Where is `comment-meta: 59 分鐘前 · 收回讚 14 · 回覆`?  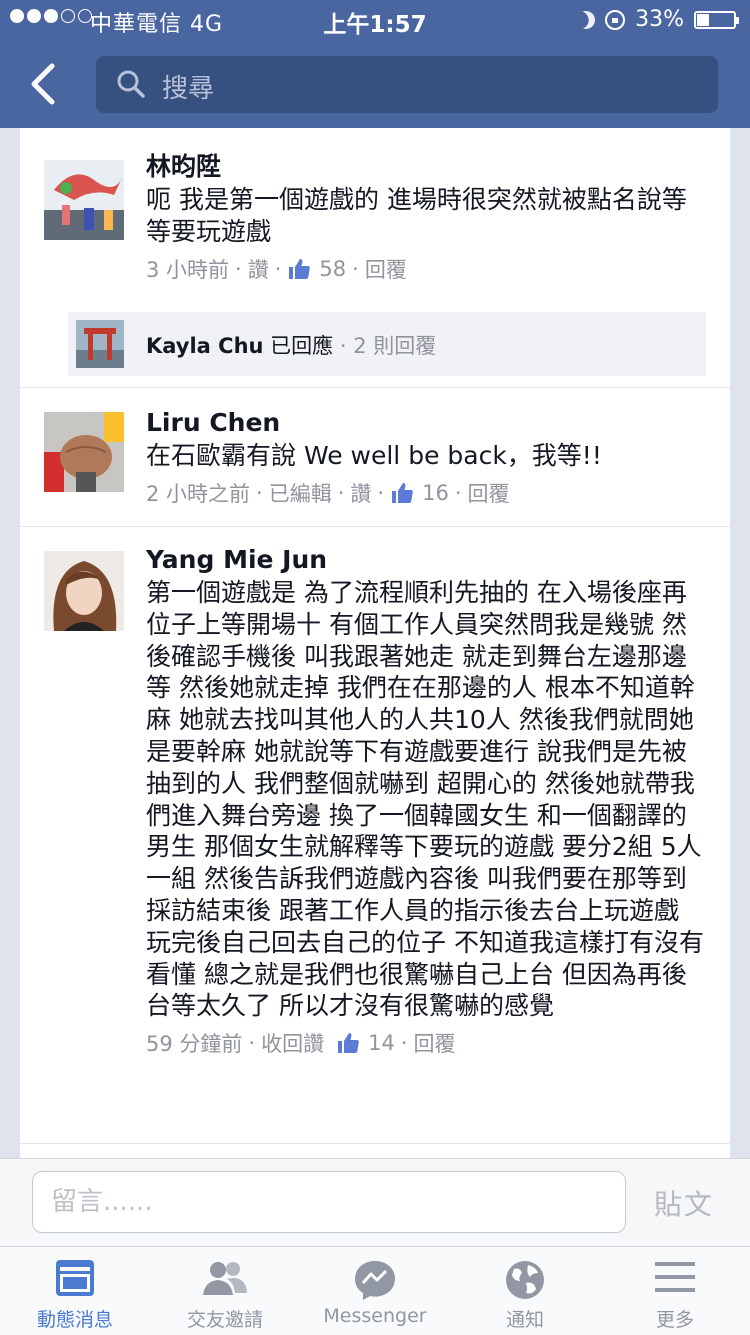 comment-meta: 59 分鐘前 · 收回讚 14 · 回覆 is located at coordinates (426, 1043).